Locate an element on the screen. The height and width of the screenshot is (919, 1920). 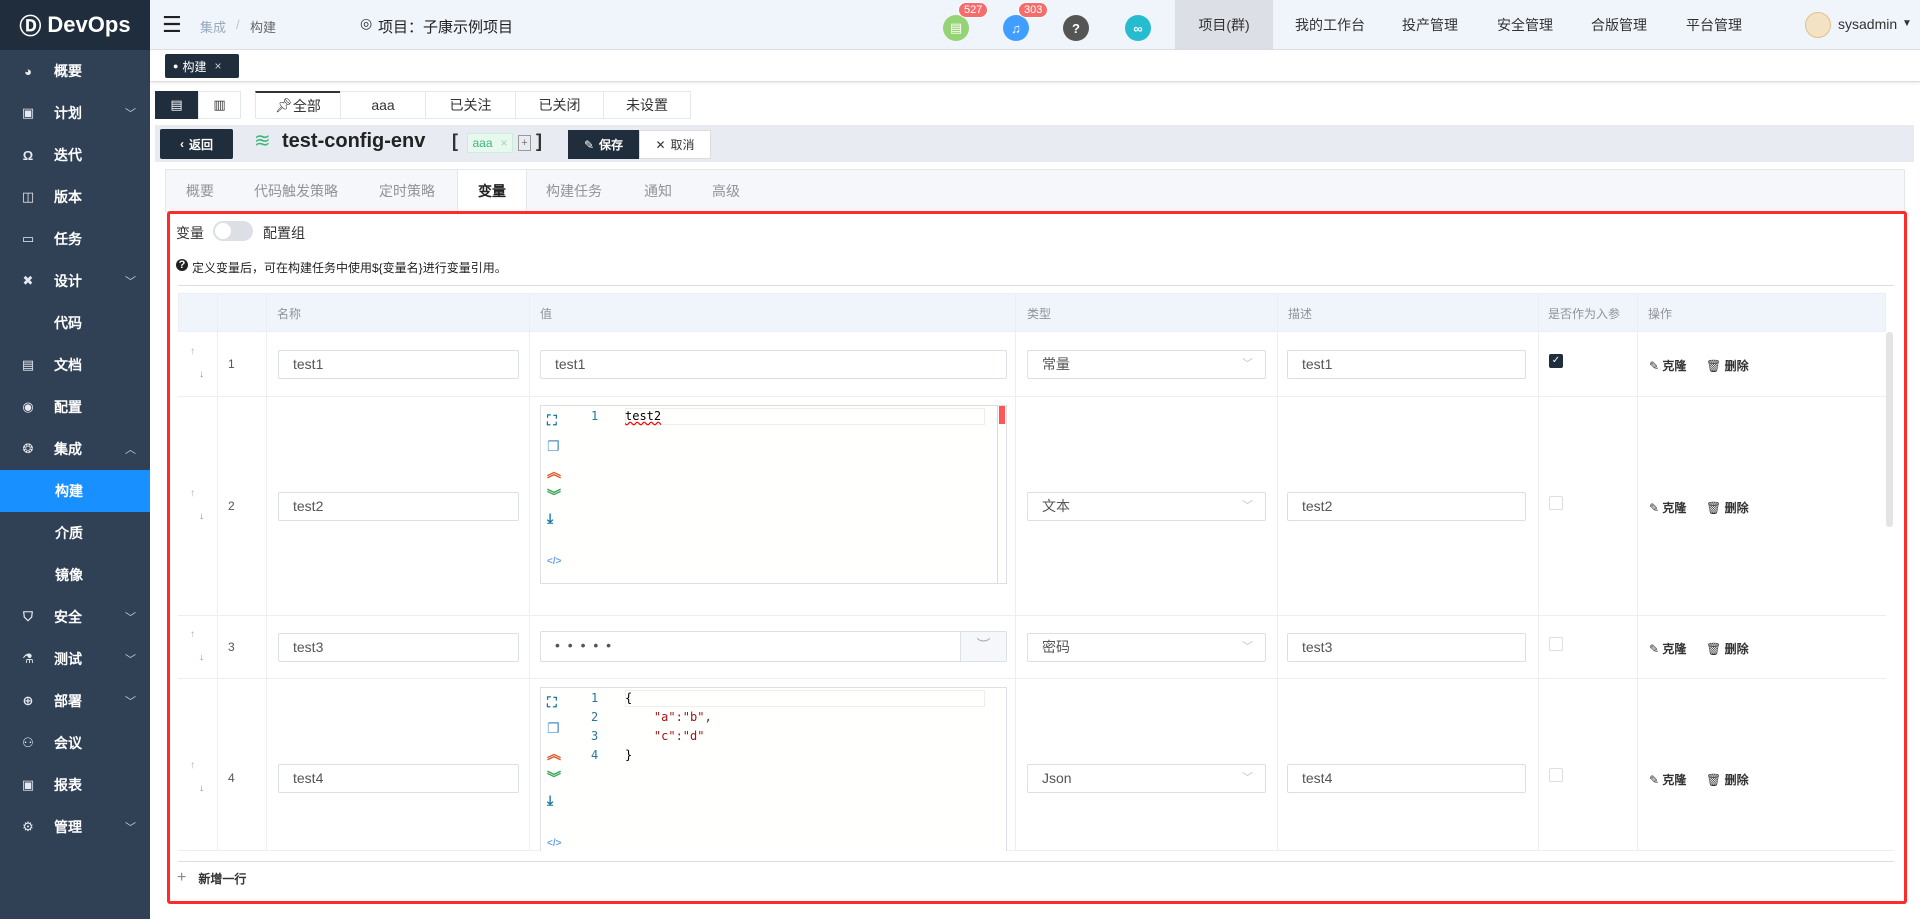
row-number: 1 is located at coordinates (231, 364).